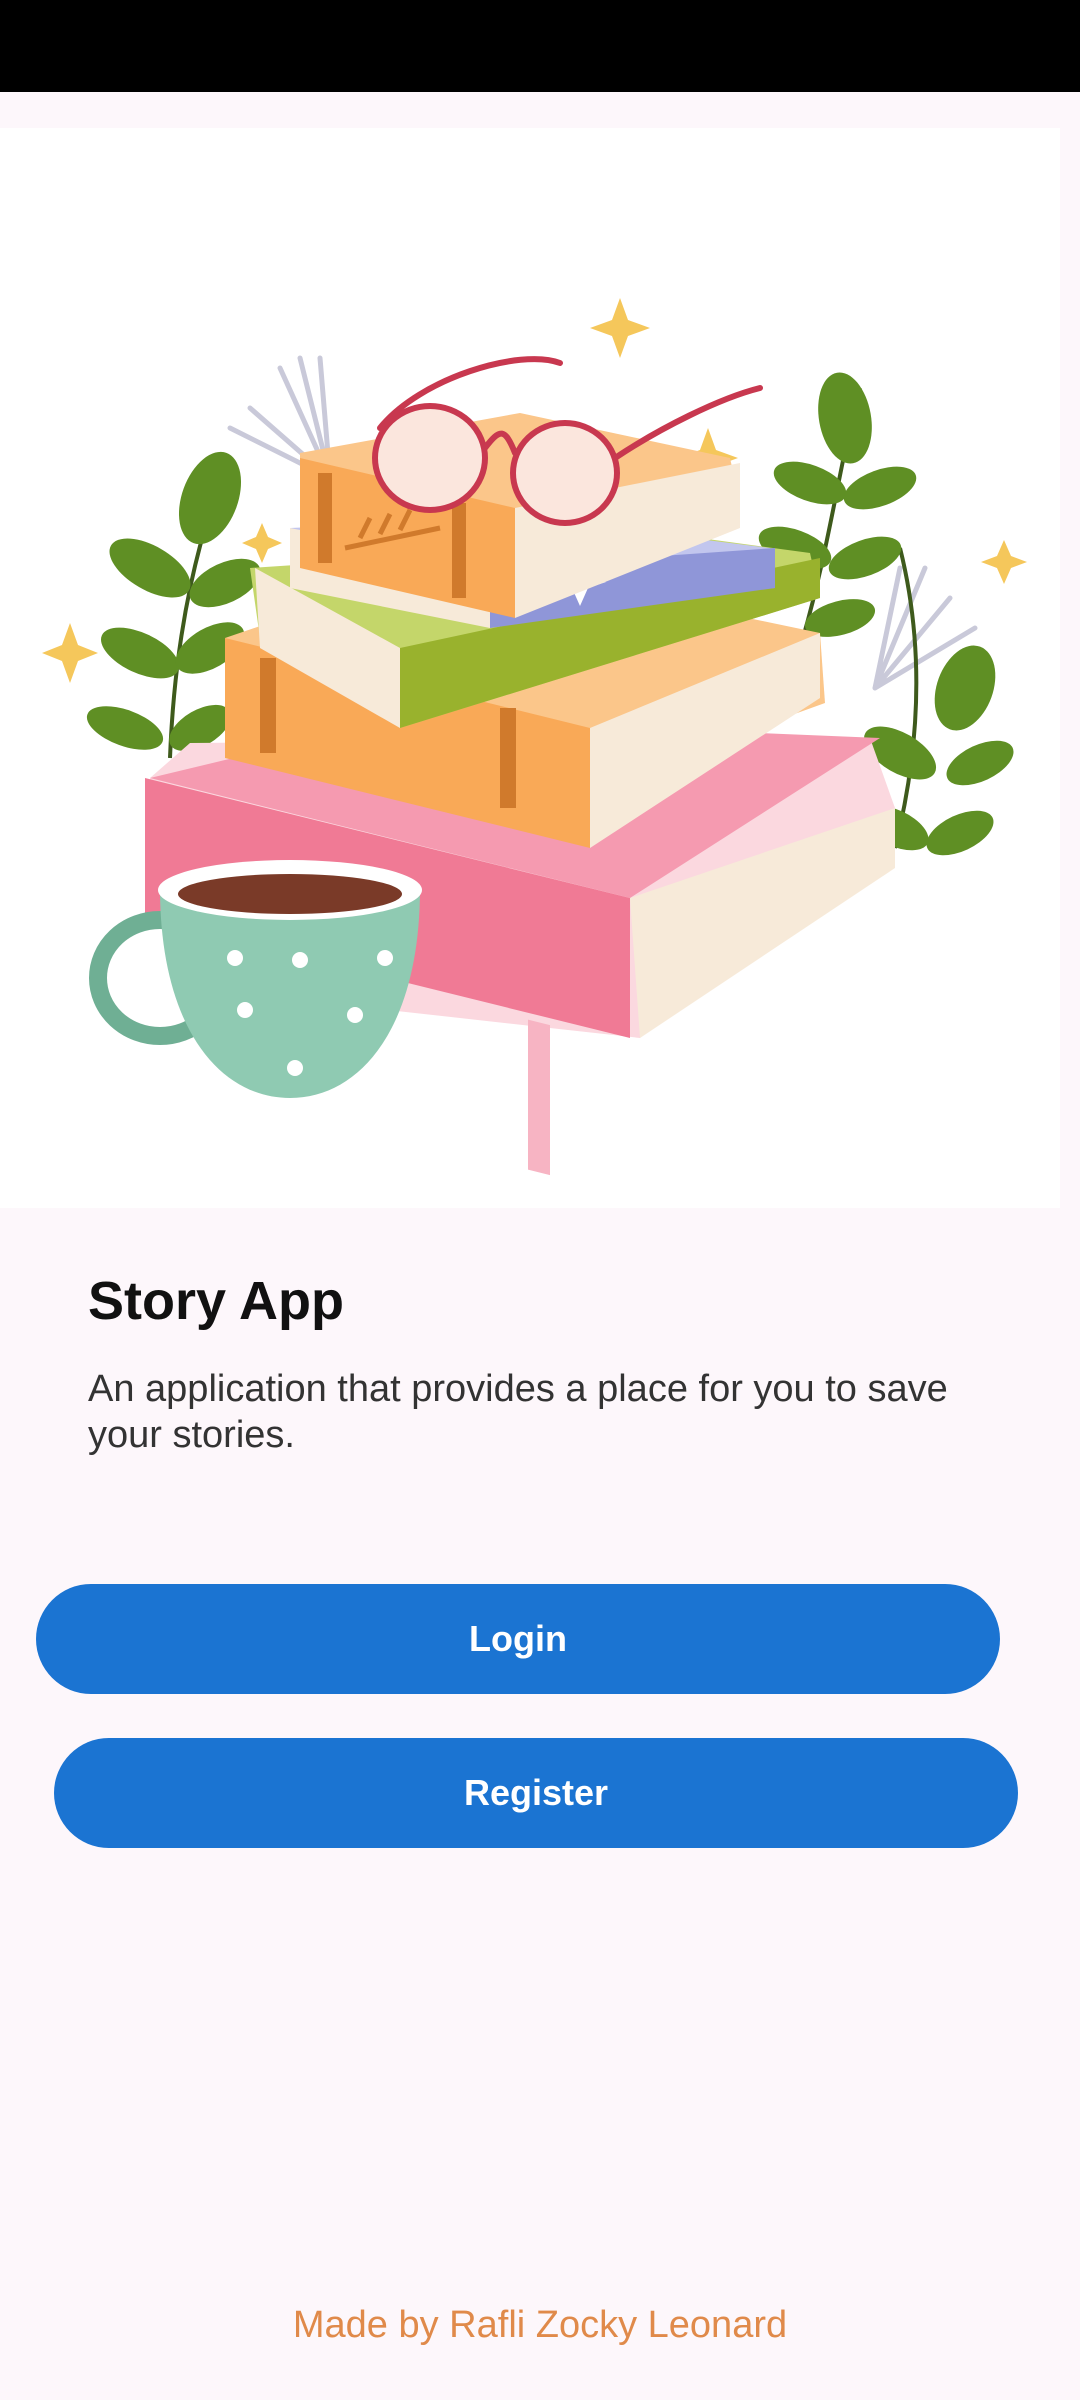 The height and width of the screenshot is (2400, 1080). What do you see at coordinates (518, 1639) in the screenshot?
I see `login-button: Login` at bounding box center [518, 1639].